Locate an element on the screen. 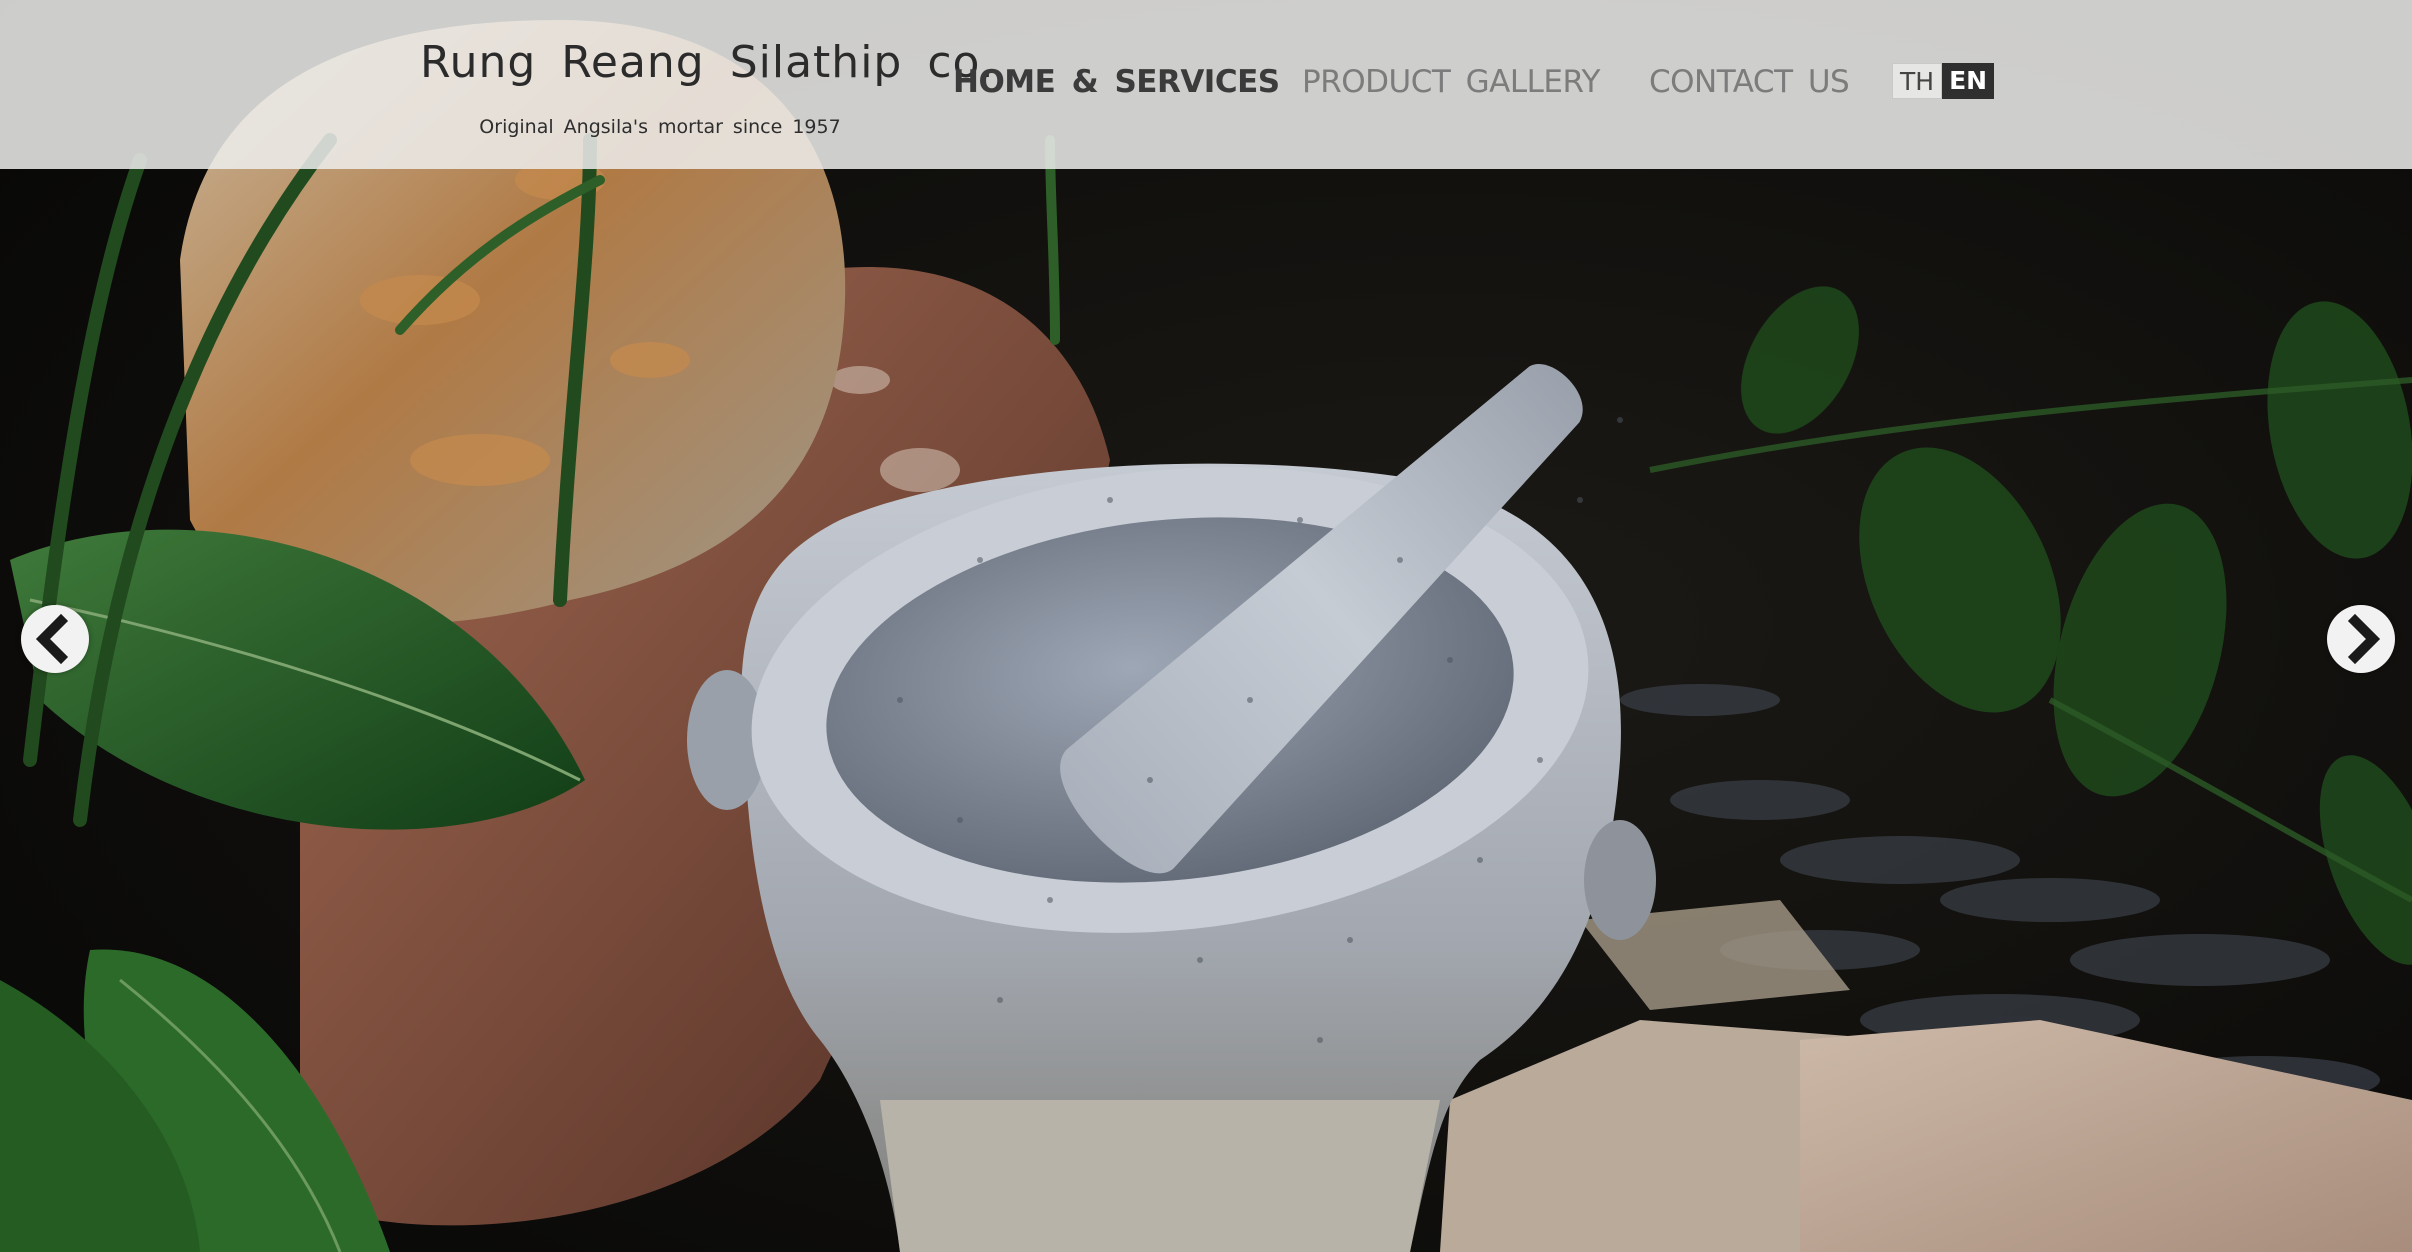 Image resolution: width=2412 pixels, height=1252 pixels. brand-title: Rung Reang Silathip co. is located at coordinates (707, 63).